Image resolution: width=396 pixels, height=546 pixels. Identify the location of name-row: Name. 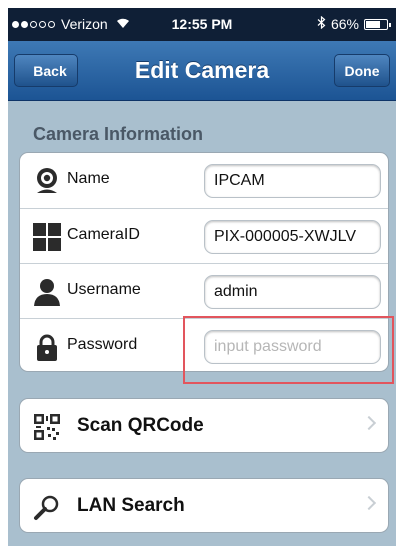
(204, 180).